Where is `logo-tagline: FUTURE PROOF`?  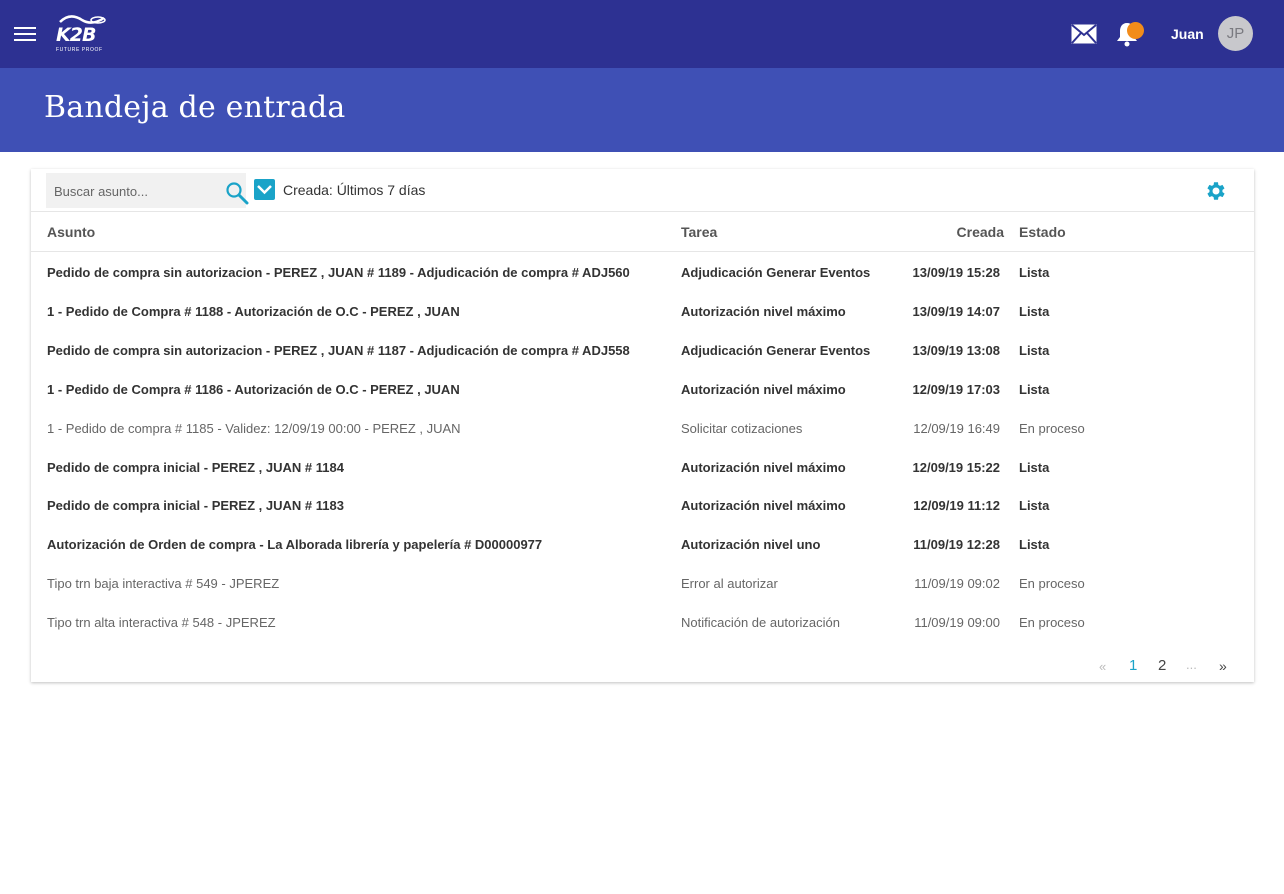
logo-tagline: FUTURE PROOF is located at coordinates (79, 50).